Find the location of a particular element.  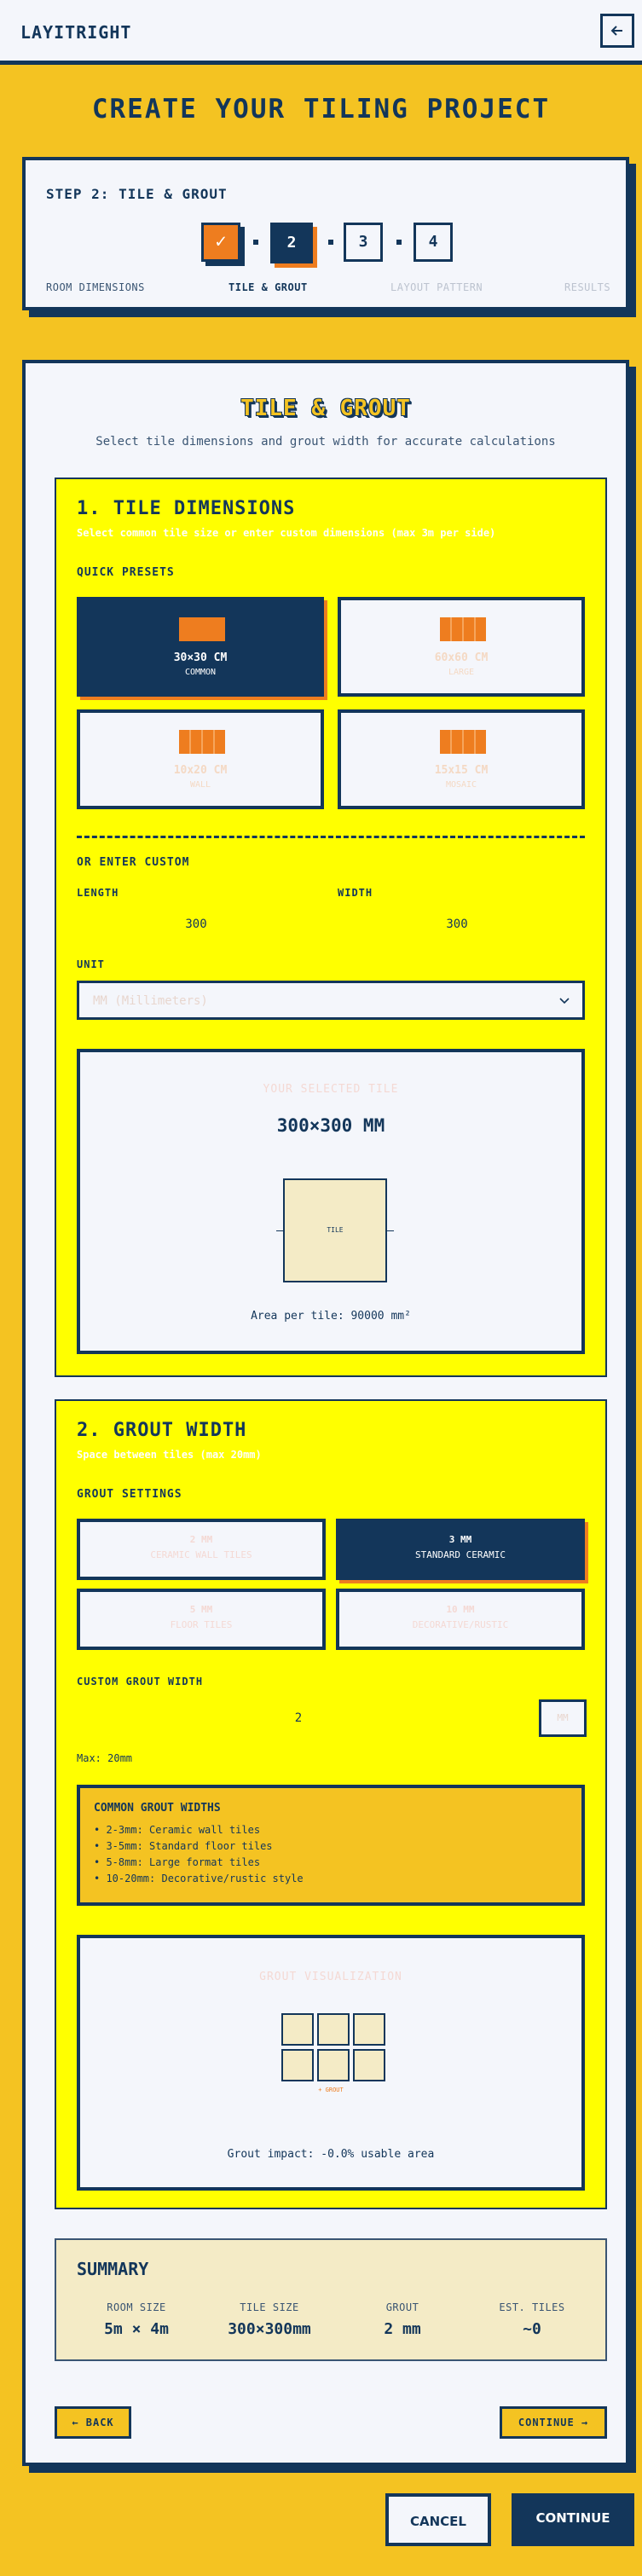

custom-grout-input: 2 is located at coordinates (298, 1718).